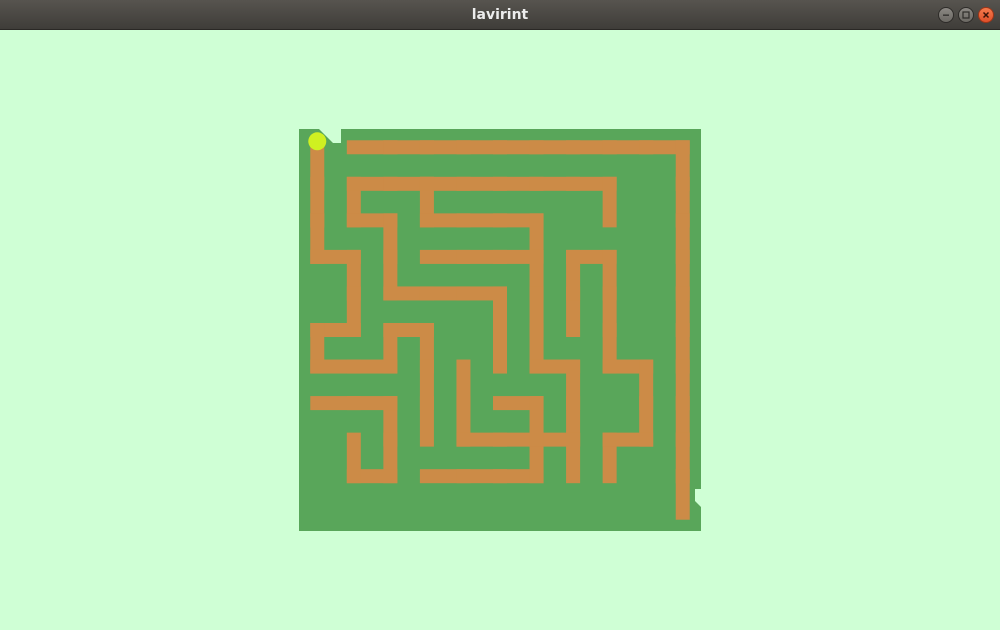 This screenshot has width=1000, height=630. I want to click on maximize-icon, so click(966, 15).